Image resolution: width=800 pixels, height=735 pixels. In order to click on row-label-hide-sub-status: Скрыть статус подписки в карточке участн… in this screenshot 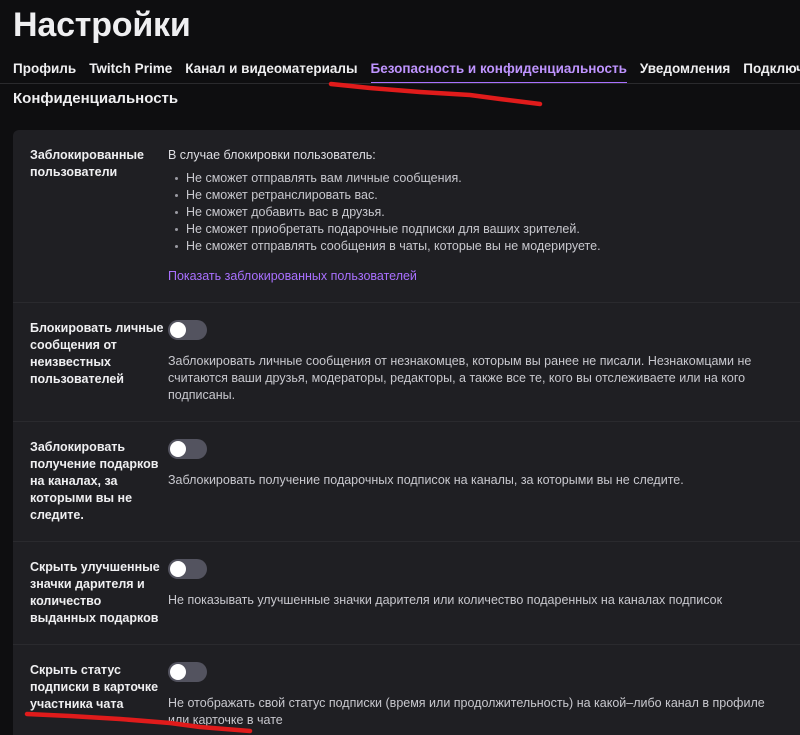, I will do `click(94, 687)`.